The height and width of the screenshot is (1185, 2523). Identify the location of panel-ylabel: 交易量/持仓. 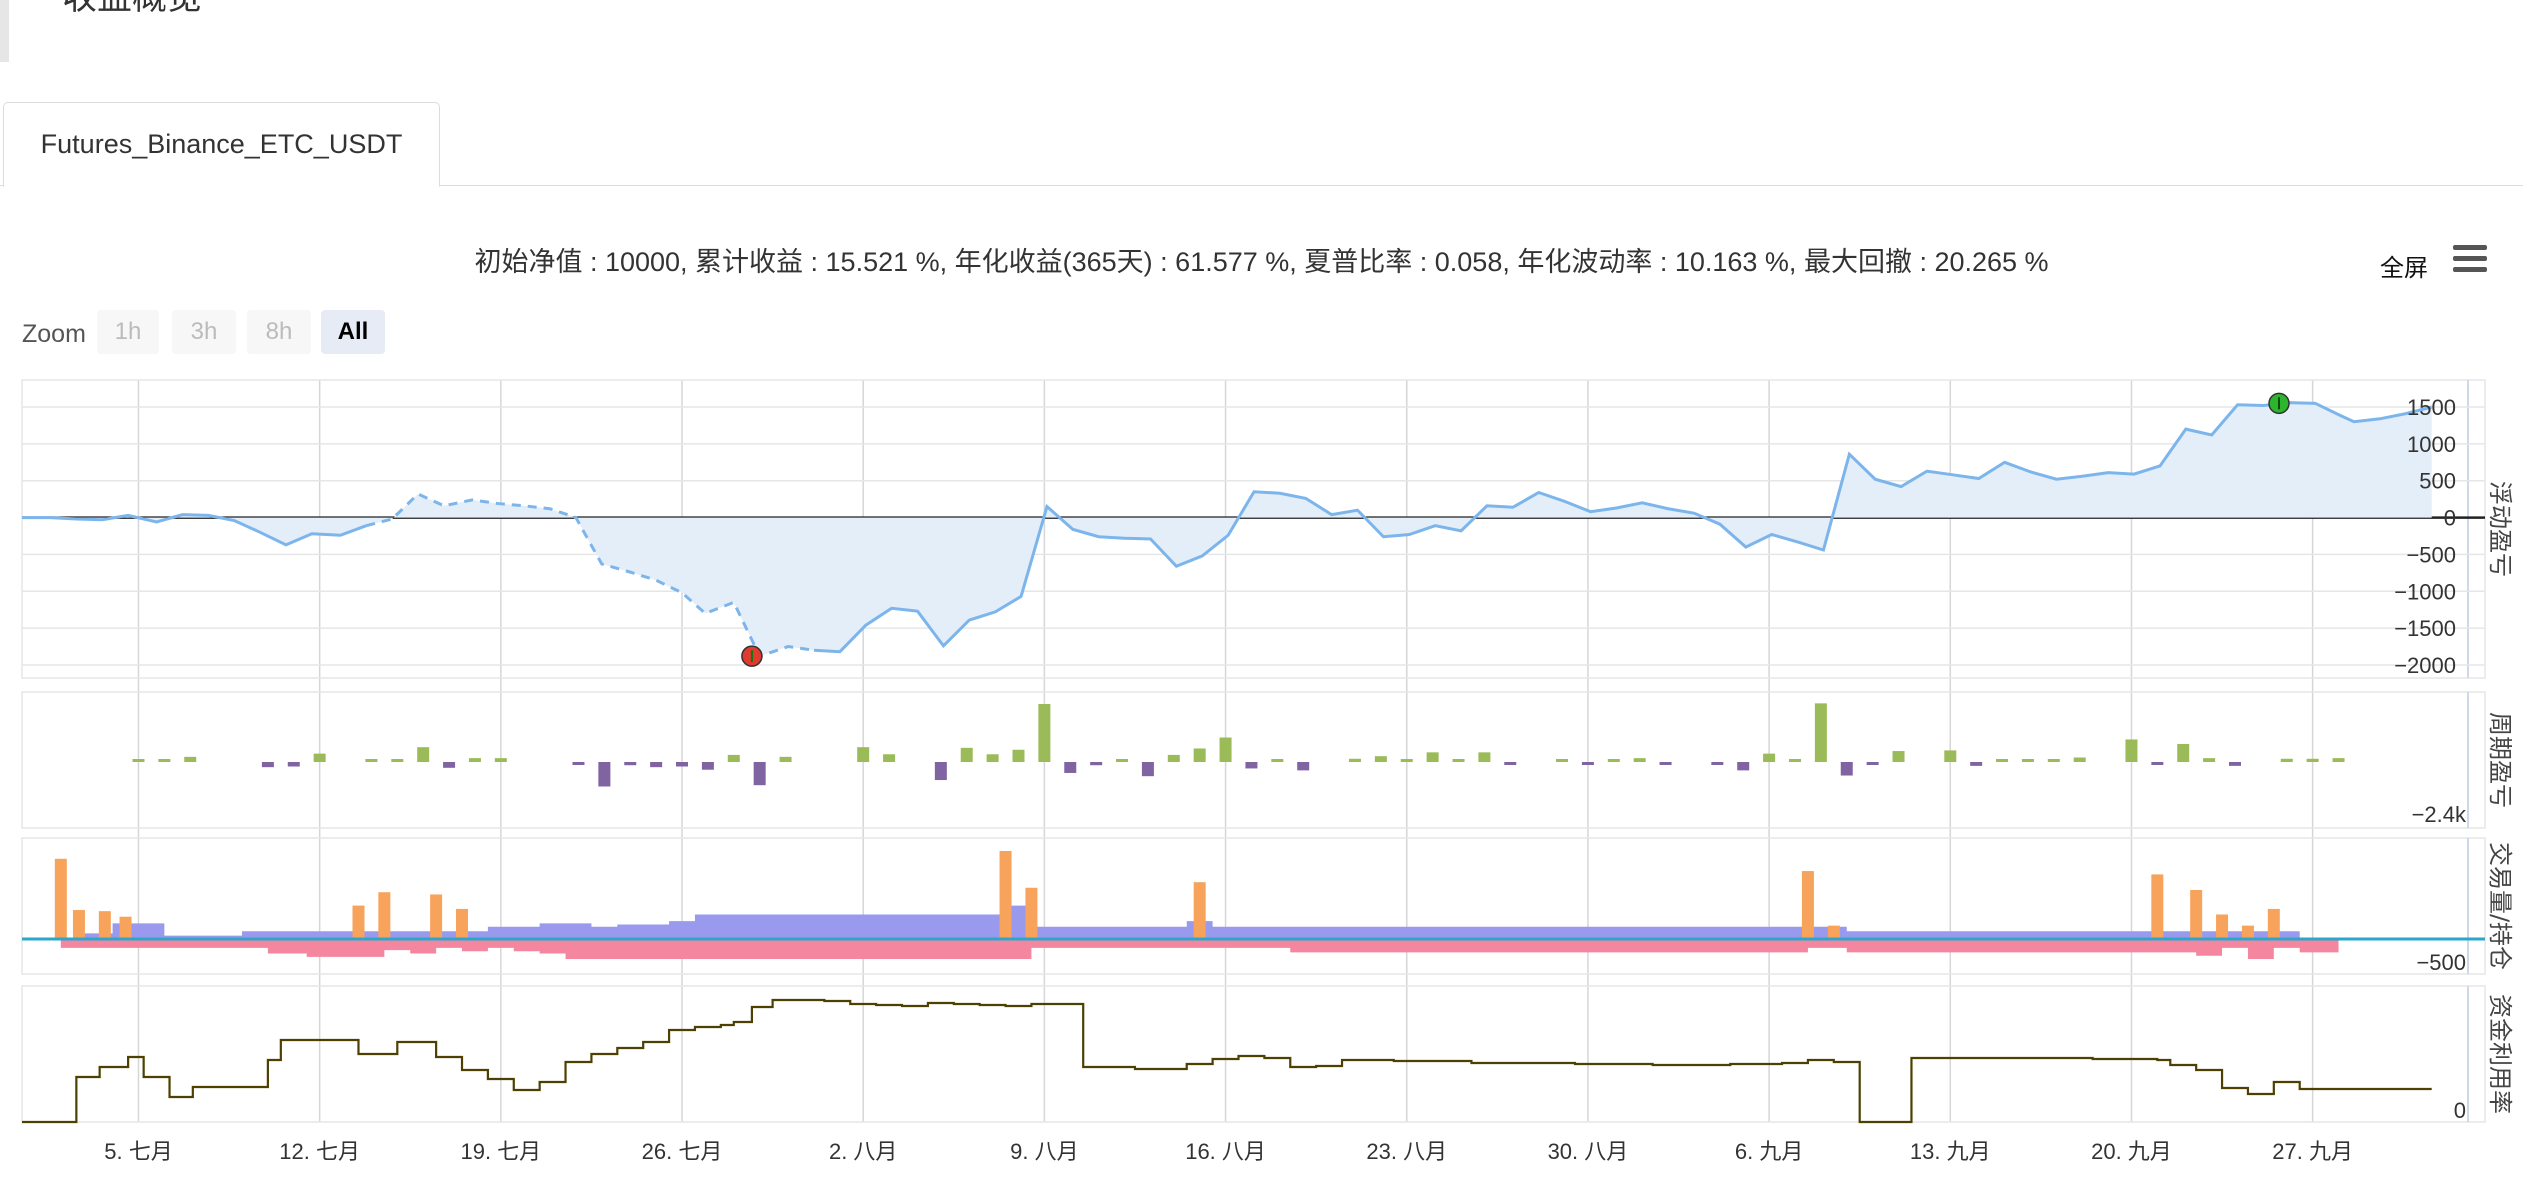
(2500, 906).